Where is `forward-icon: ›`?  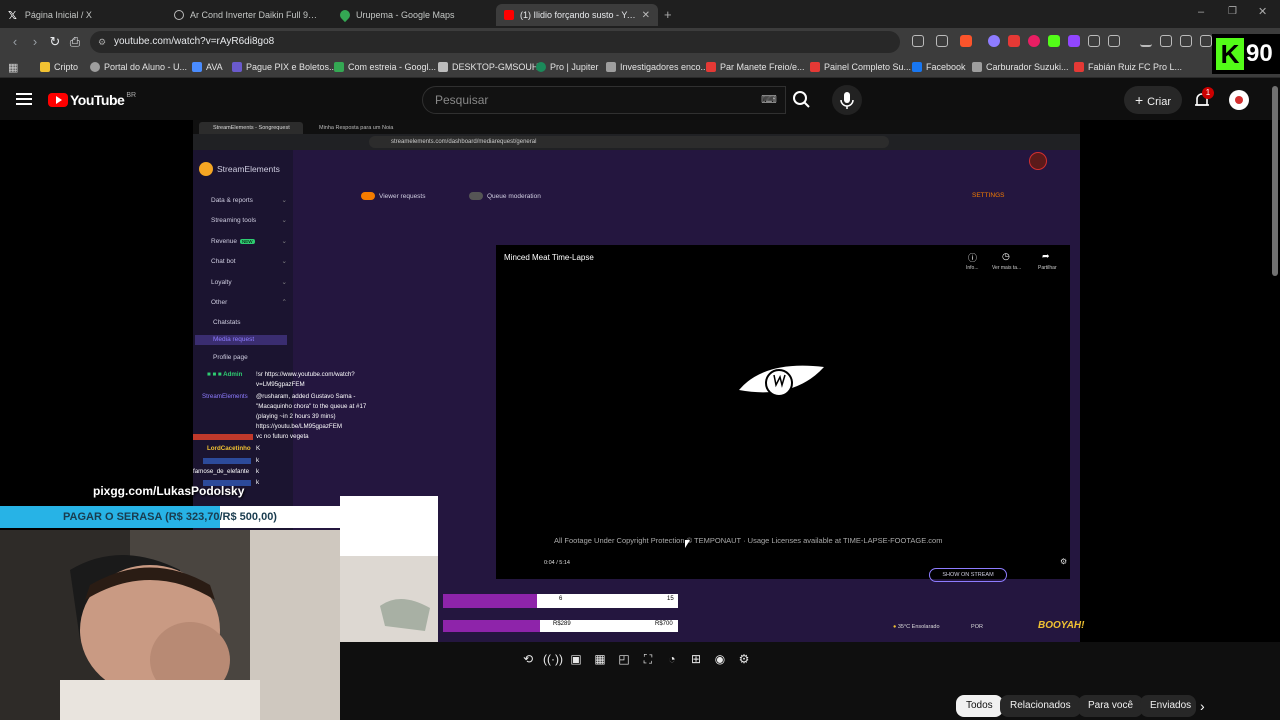 forward-icon: › is located at coordinates (35, 42).